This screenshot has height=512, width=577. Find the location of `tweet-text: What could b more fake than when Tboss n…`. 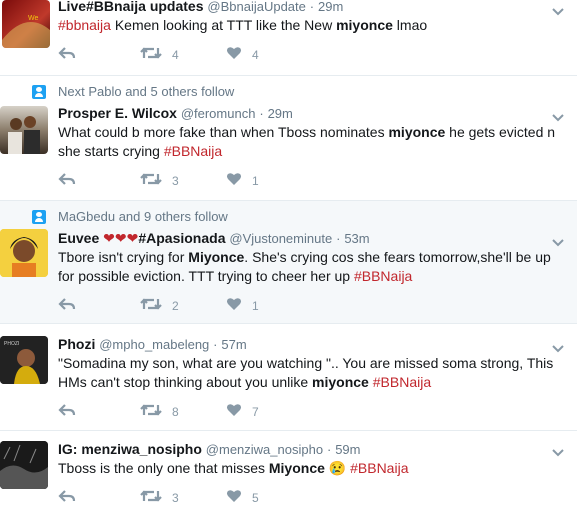

tweet-text: What could b more fake than when Tboss n… is located at coordinates (313, 142).